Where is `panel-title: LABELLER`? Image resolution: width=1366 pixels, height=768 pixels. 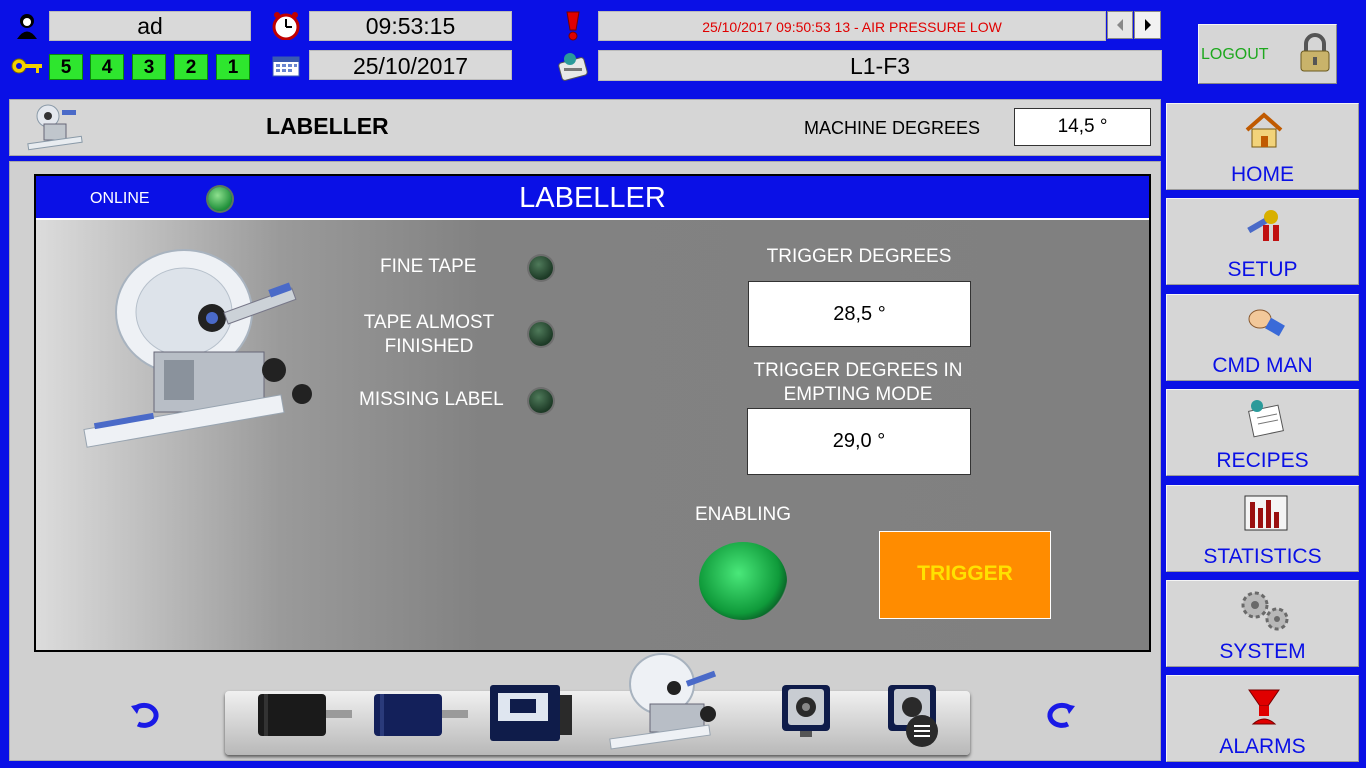
panel-title: LABELLER is located at coordinates (592, 198).